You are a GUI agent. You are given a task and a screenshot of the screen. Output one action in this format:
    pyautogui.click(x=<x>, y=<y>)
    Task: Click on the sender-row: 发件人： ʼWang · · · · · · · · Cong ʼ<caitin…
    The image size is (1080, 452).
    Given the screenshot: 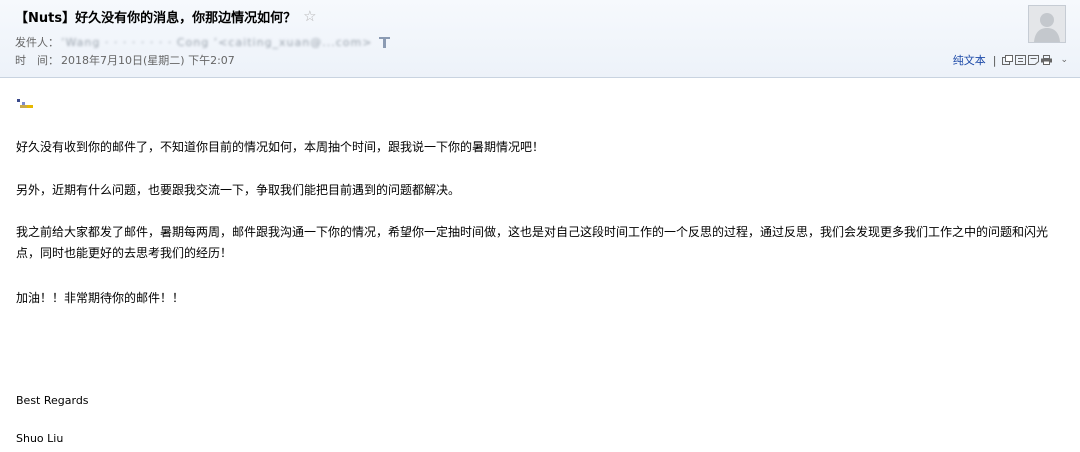 What is the action you would take?
    pyautogui.click(x=203, y=42)
    